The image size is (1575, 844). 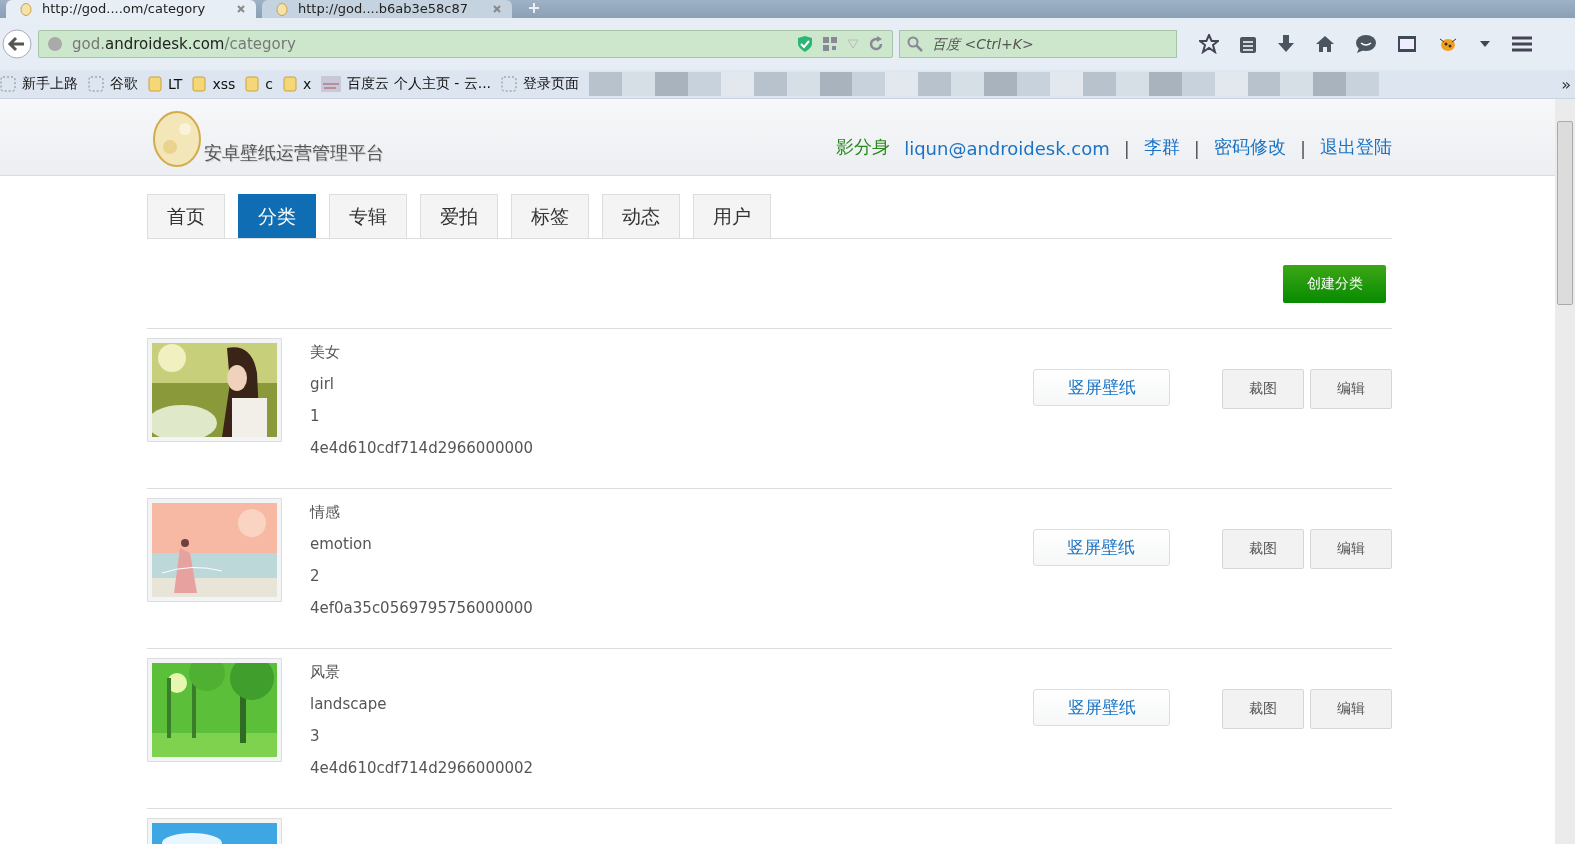 I want to click on clipboard-icon, so click(x=1248, y=44).